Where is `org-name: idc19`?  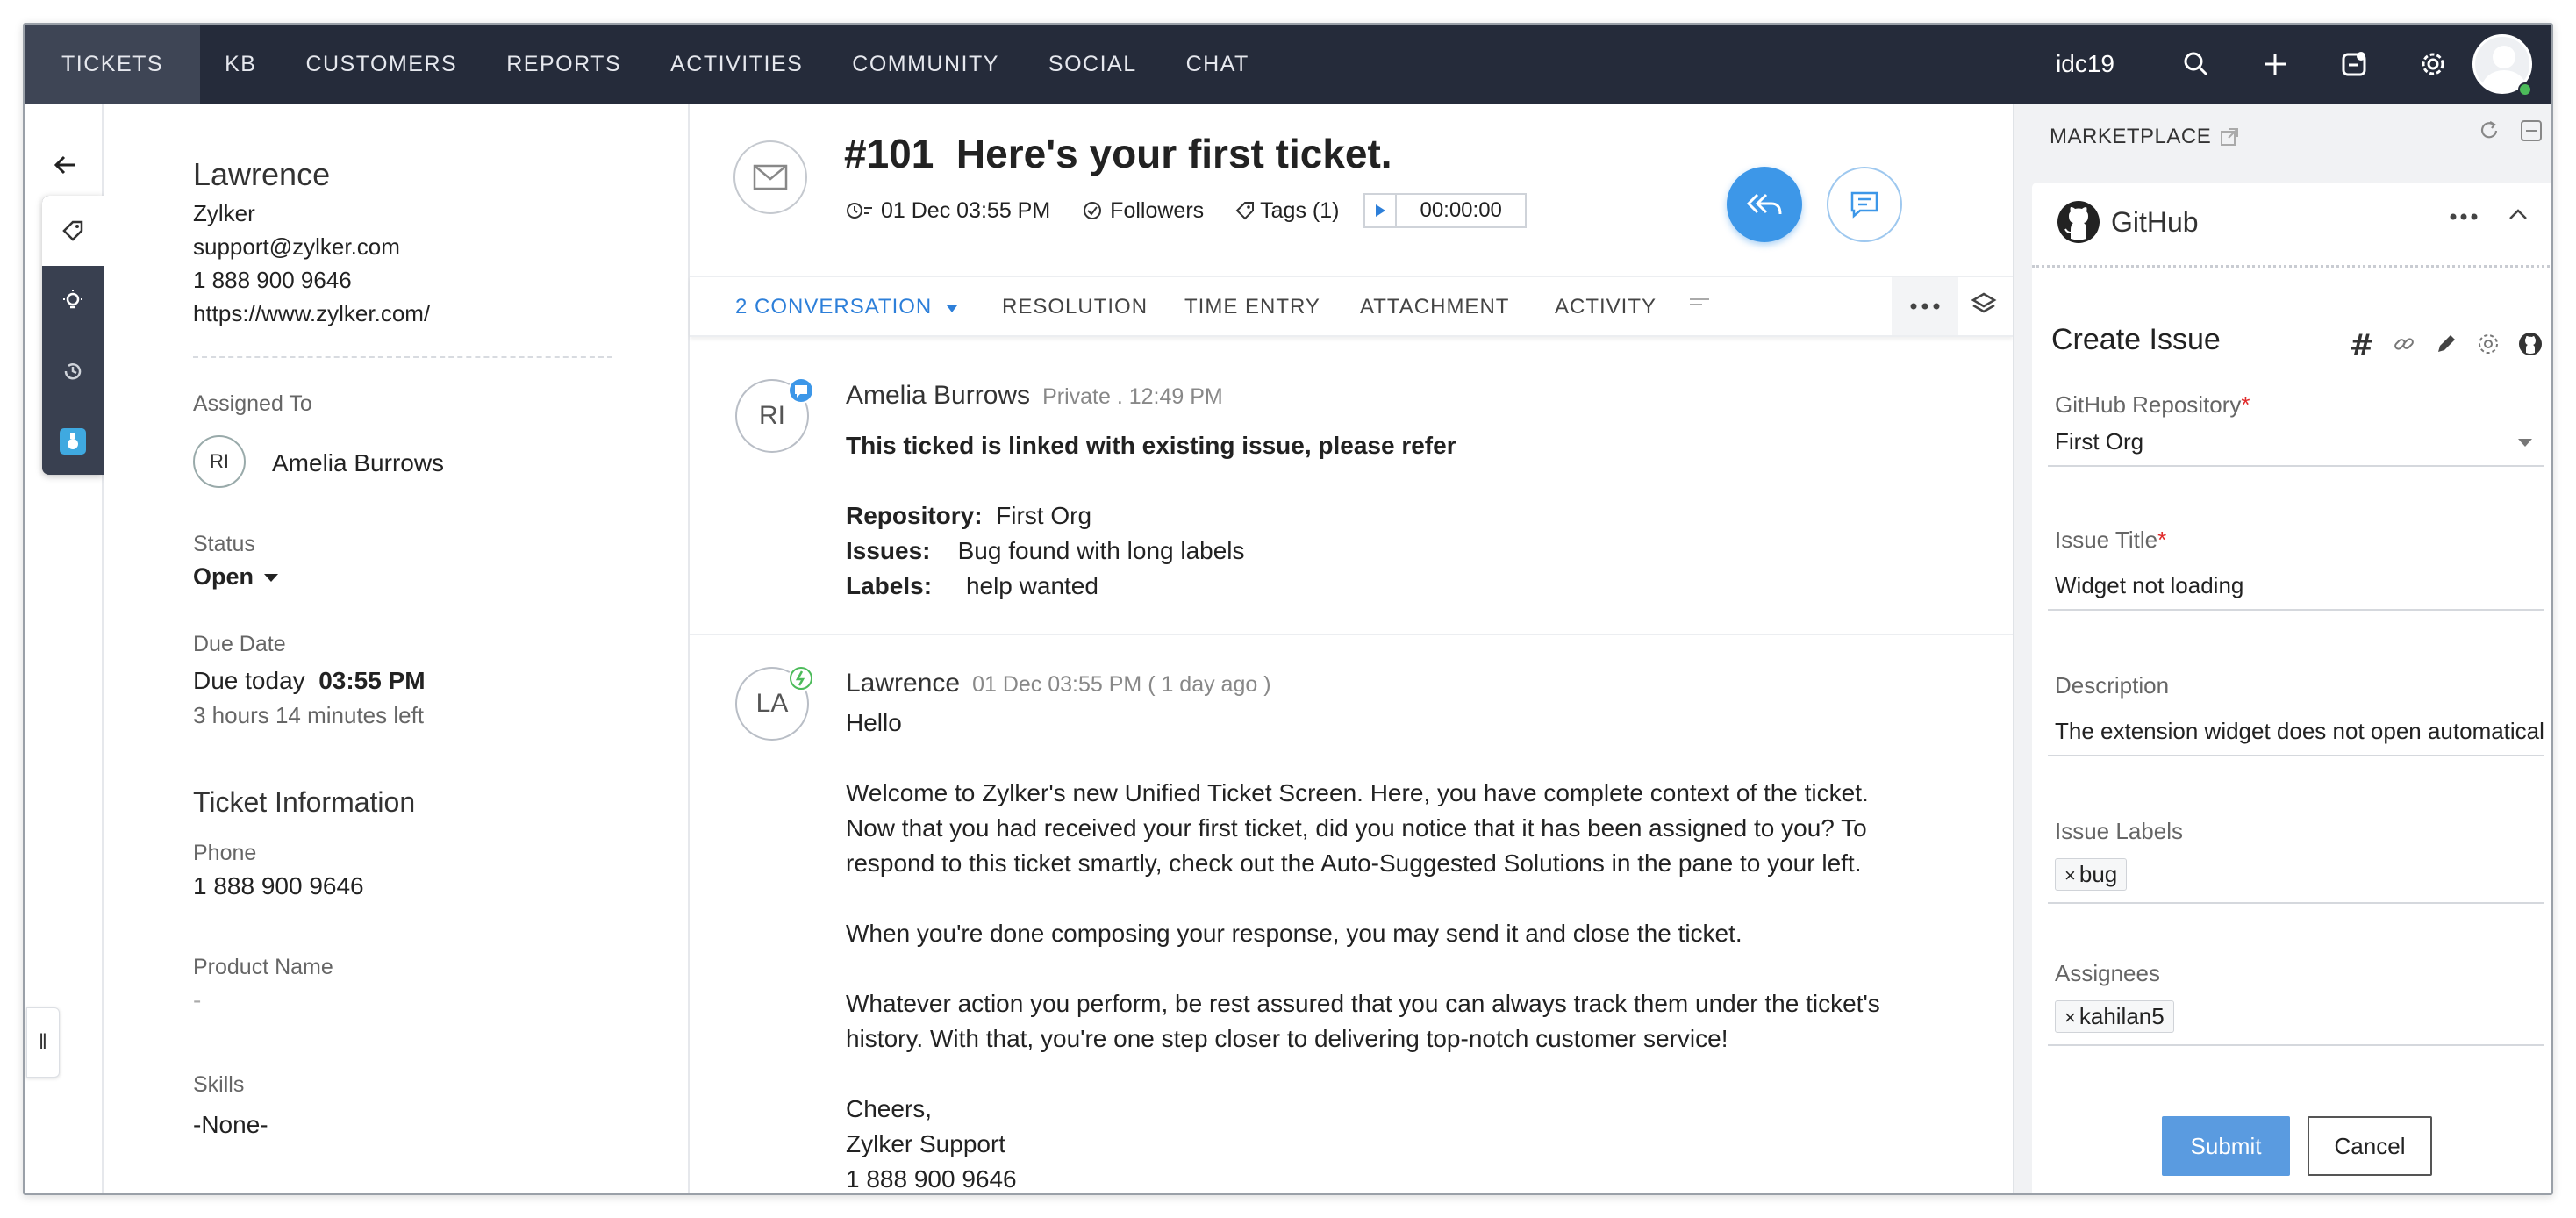 org-name: idc19 is located at coordinates (2085, 64).